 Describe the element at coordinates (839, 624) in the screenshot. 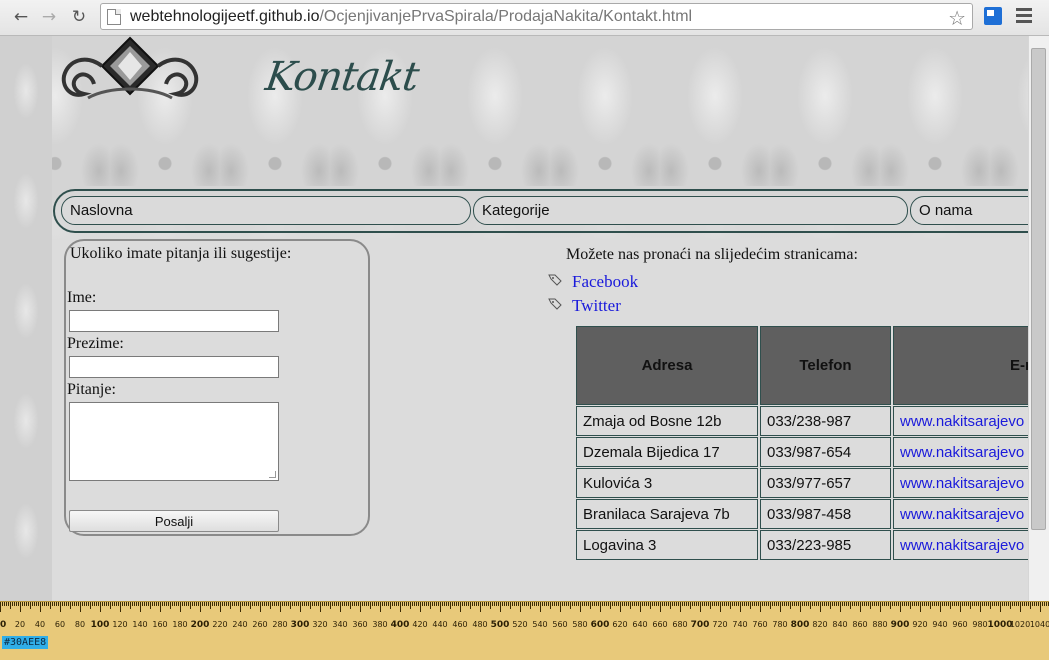

I see `ruler-label: 840` at that location.